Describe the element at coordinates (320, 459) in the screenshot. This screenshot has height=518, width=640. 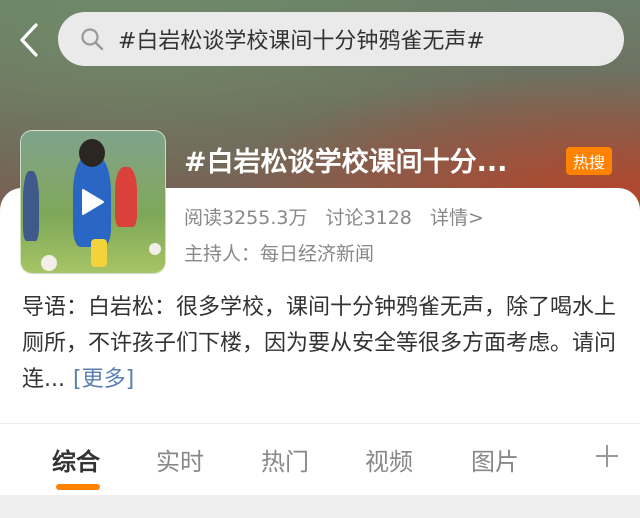
I see `tab-bar: 综合 实时 热门 视频 图片` at that location.